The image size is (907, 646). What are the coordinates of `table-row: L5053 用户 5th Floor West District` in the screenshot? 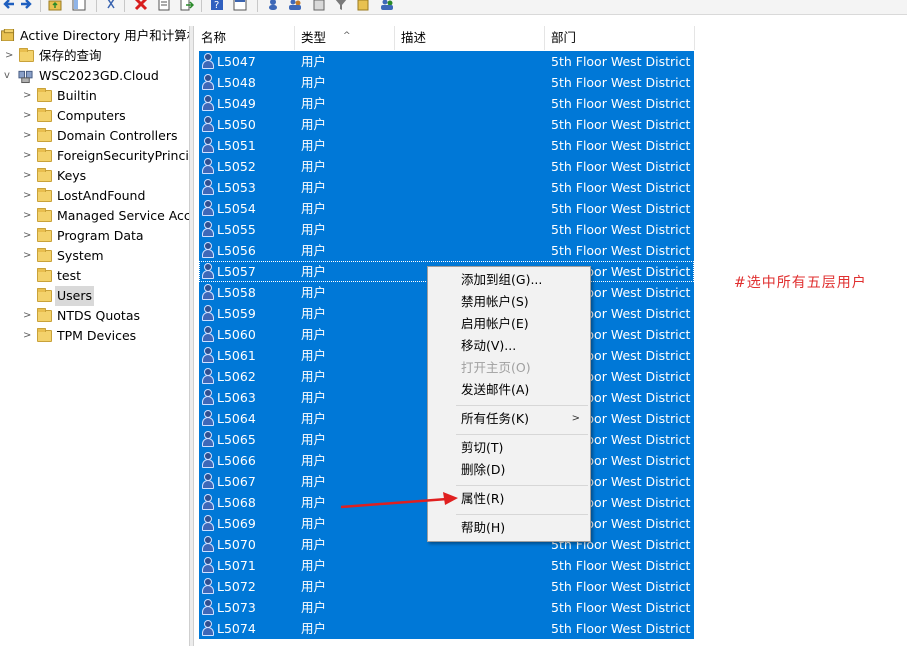 It's located at (551, 187).